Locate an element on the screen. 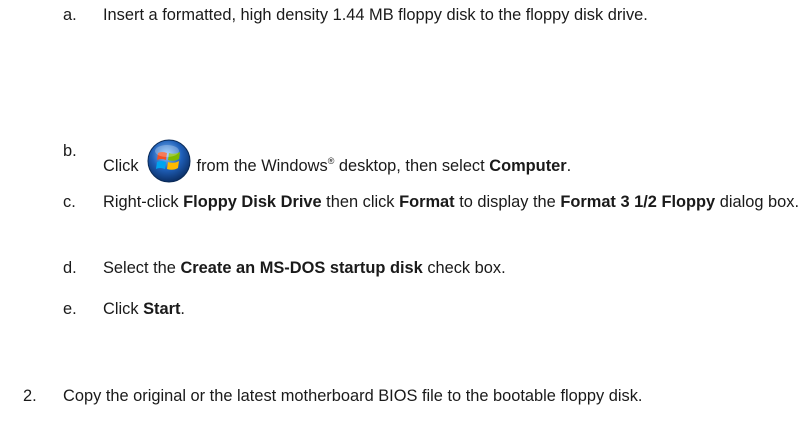 The width and height of the screenshot is (805, 435). step-c-floppy-drive: Floppy Disk Drive is located at coordinates (252, 202).